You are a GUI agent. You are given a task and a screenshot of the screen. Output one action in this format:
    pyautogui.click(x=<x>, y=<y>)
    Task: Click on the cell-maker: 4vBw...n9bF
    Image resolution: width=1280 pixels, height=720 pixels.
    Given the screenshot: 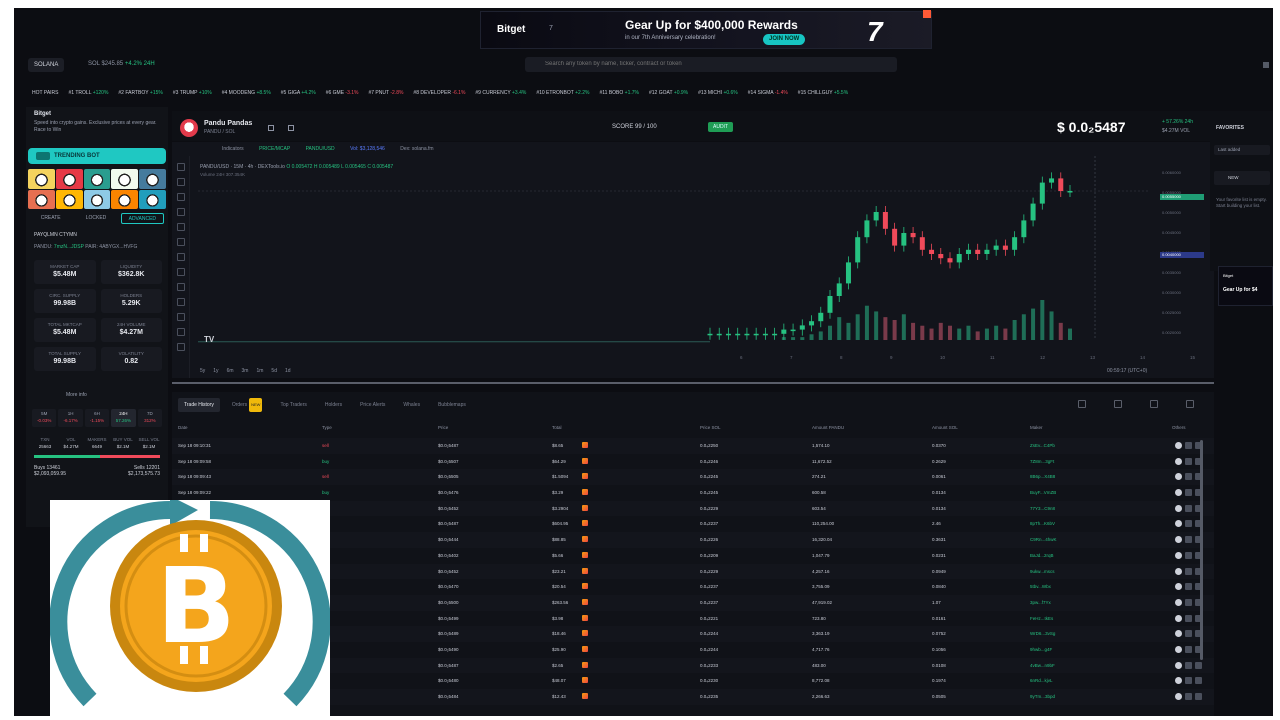 What is the action you would take?
    pyautogui.click(x=1042, y=665)
    